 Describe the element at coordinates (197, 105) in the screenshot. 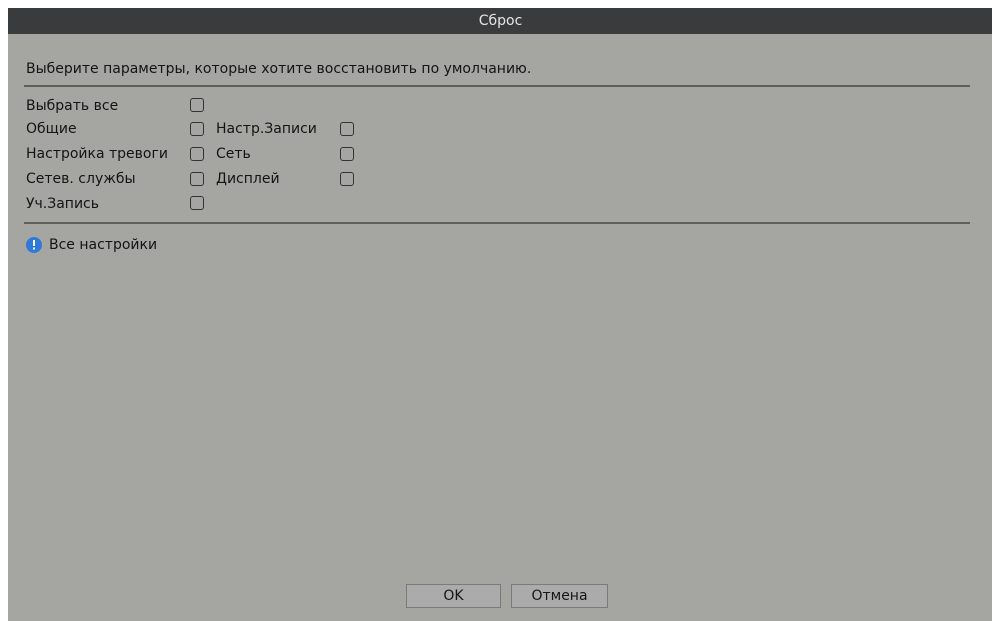

I see `select-all-checkbox` at that location.